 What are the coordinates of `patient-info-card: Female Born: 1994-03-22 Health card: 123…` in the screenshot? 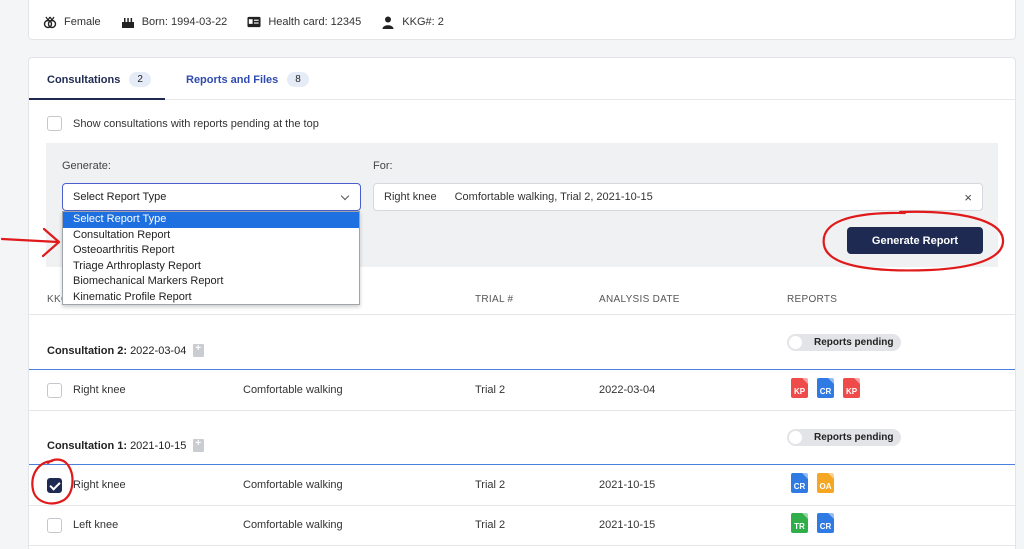 It's located at (522, 20).